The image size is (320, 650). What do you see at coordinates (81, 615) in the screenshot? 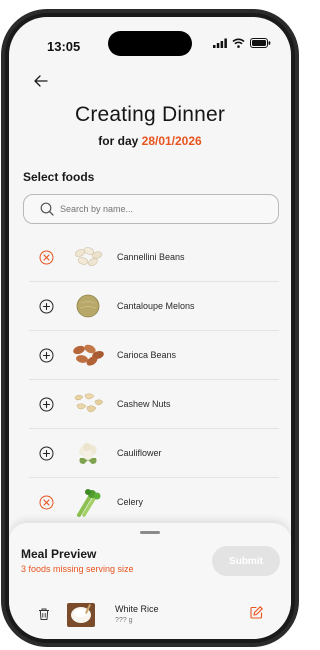
I see `white-rice-icon` at bounding box center [81, 615].